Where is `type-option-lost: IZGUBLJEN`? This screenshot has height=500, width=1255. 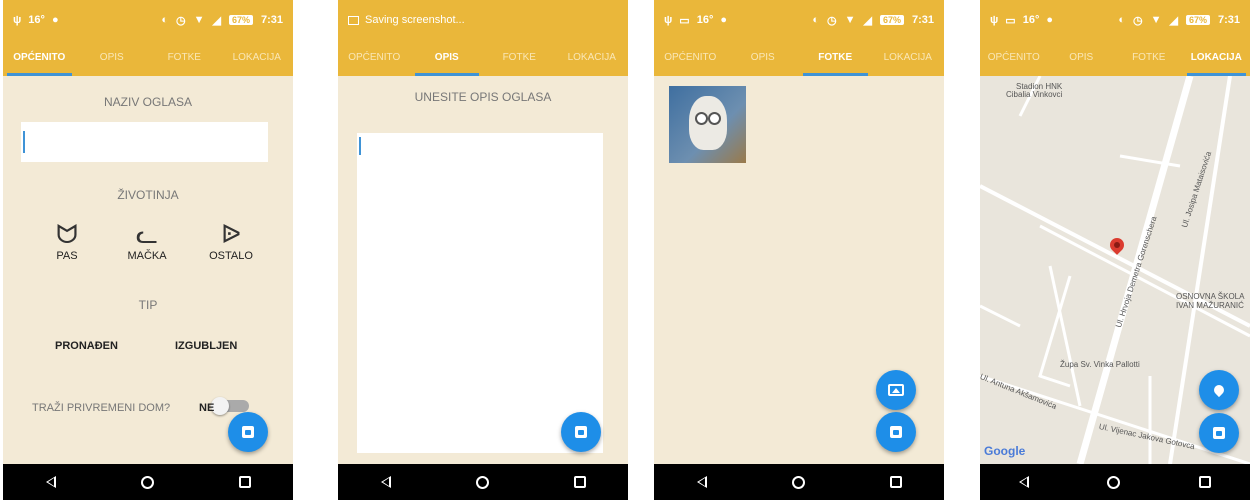
type-option-lost: IZGUBLJEN is located at coordinates (206, 346).